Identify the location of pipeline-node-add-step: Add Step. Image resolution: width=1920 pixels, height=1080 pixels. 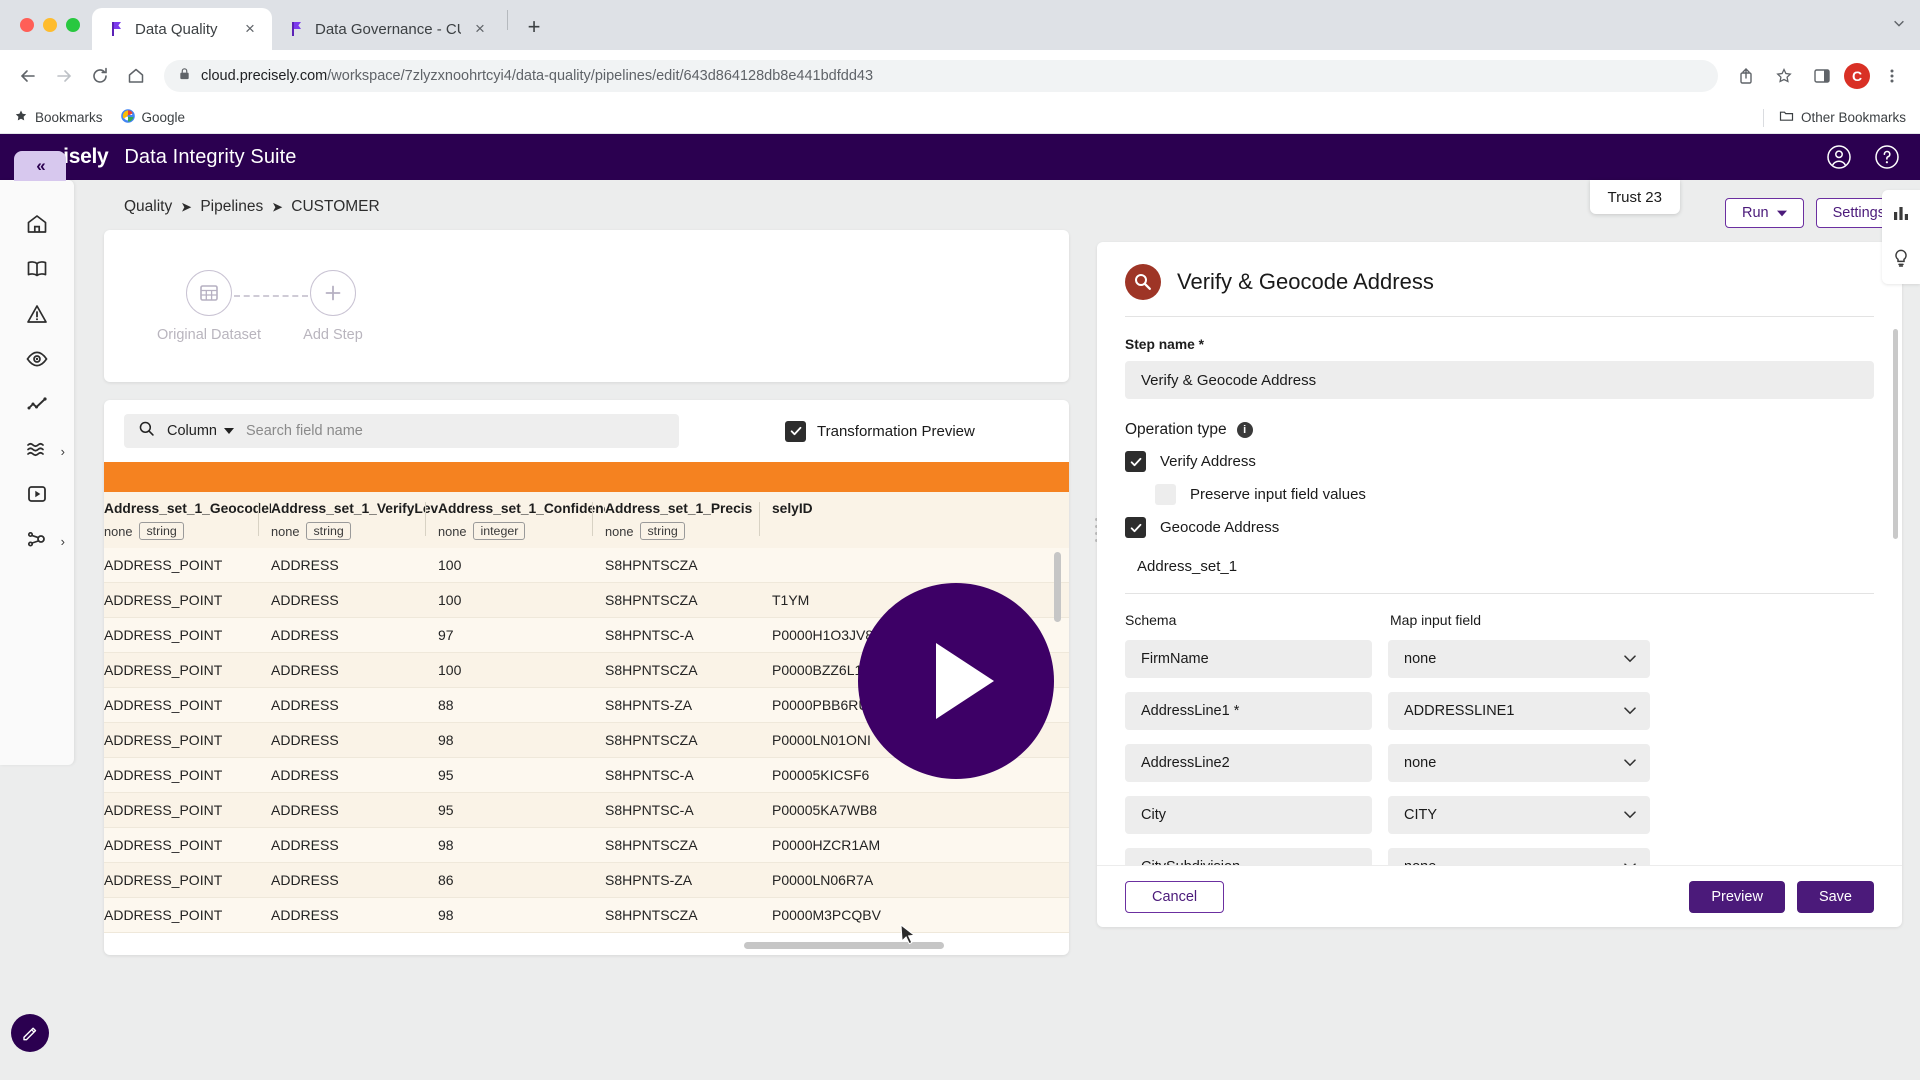
(333, 306).